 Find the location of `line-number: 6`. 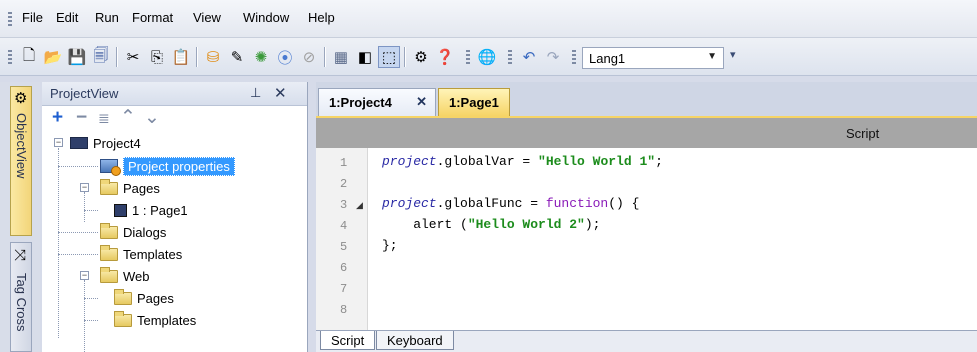

line-number: 6 is located at coordinates (344, 268).